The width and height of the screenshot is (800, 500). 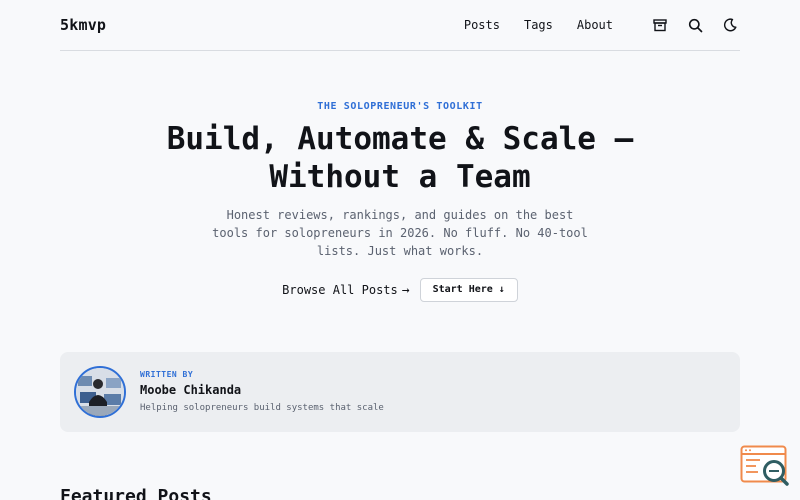 I want to click on browse-all-posts-label: Browse All Posts, so click(x=340, y=290).